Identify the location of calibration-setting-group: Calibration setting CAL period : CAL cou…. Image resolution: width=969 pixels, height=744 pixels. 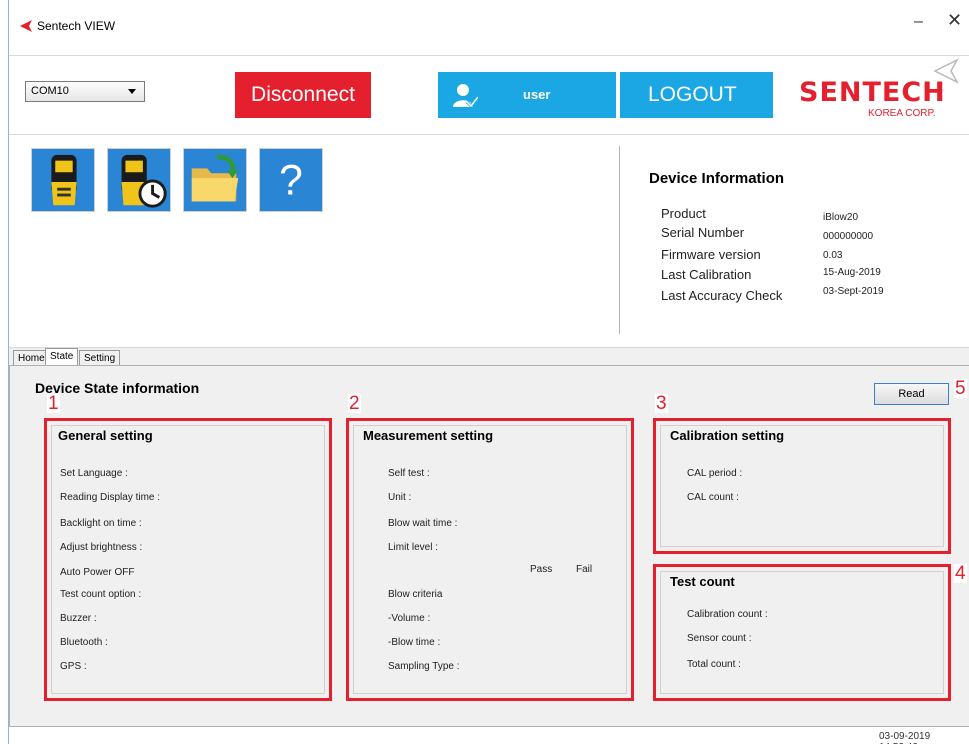
(802, 486).